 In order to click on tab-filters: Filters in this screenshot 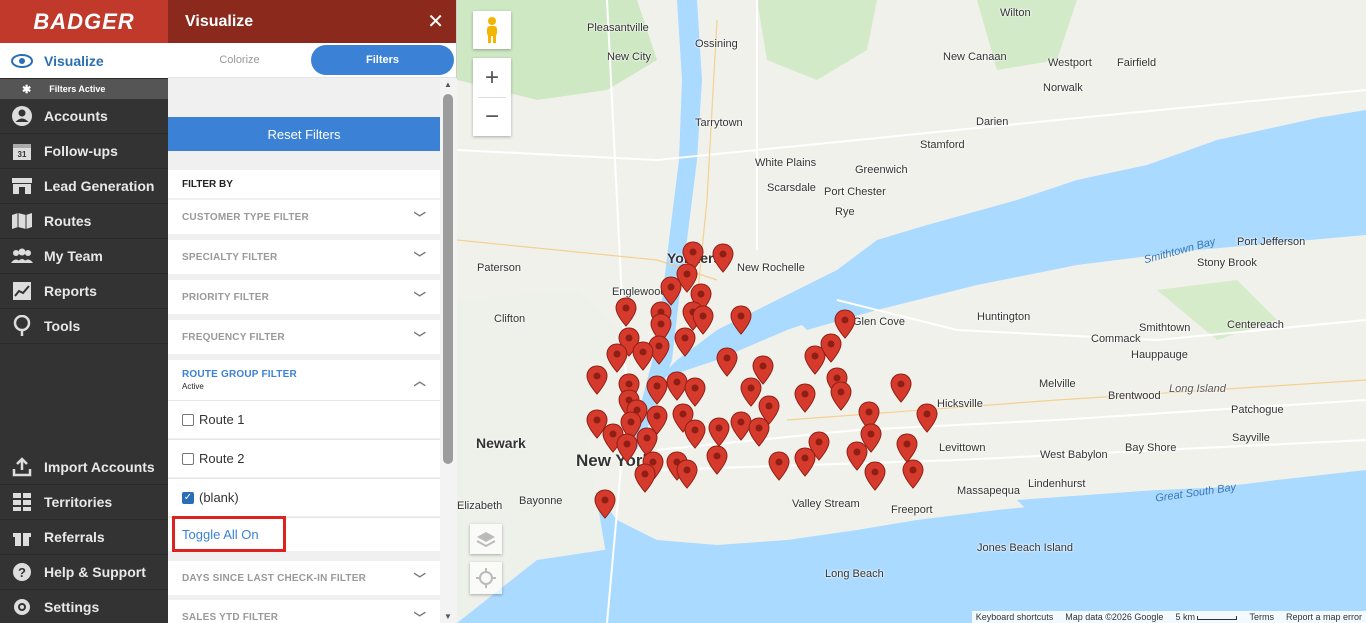, I will do `click(382, 60)`.